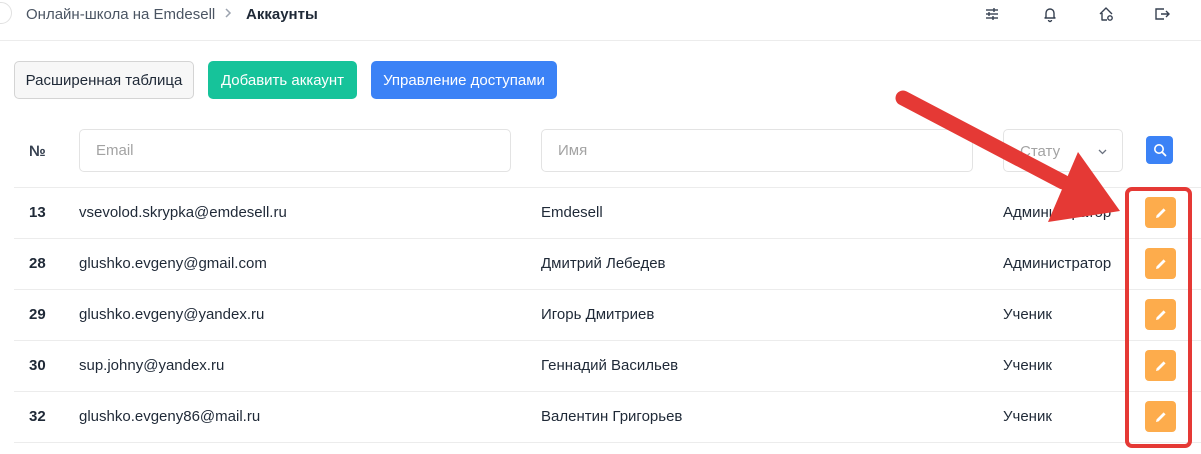 The height and width of the screenshot is (454, 1201). What do you see at coordinates (1102, 152) in the screenshot?
I see `chevron-down-icon` at bounding box center [1102, 152].